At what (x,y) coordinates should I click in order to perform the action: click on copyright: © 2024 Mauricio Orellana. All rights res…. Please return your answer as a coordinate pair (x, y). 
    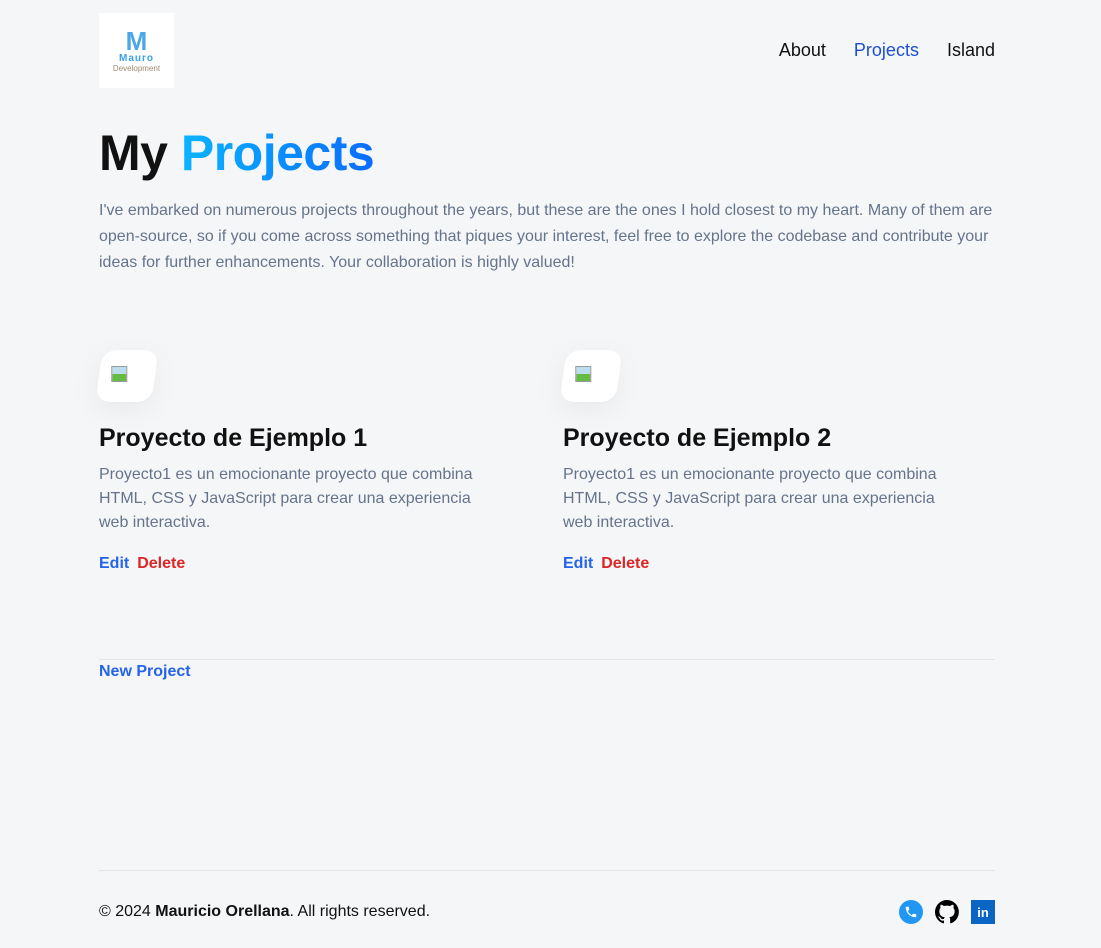
    Looking at the image, I should click on (264, 912).